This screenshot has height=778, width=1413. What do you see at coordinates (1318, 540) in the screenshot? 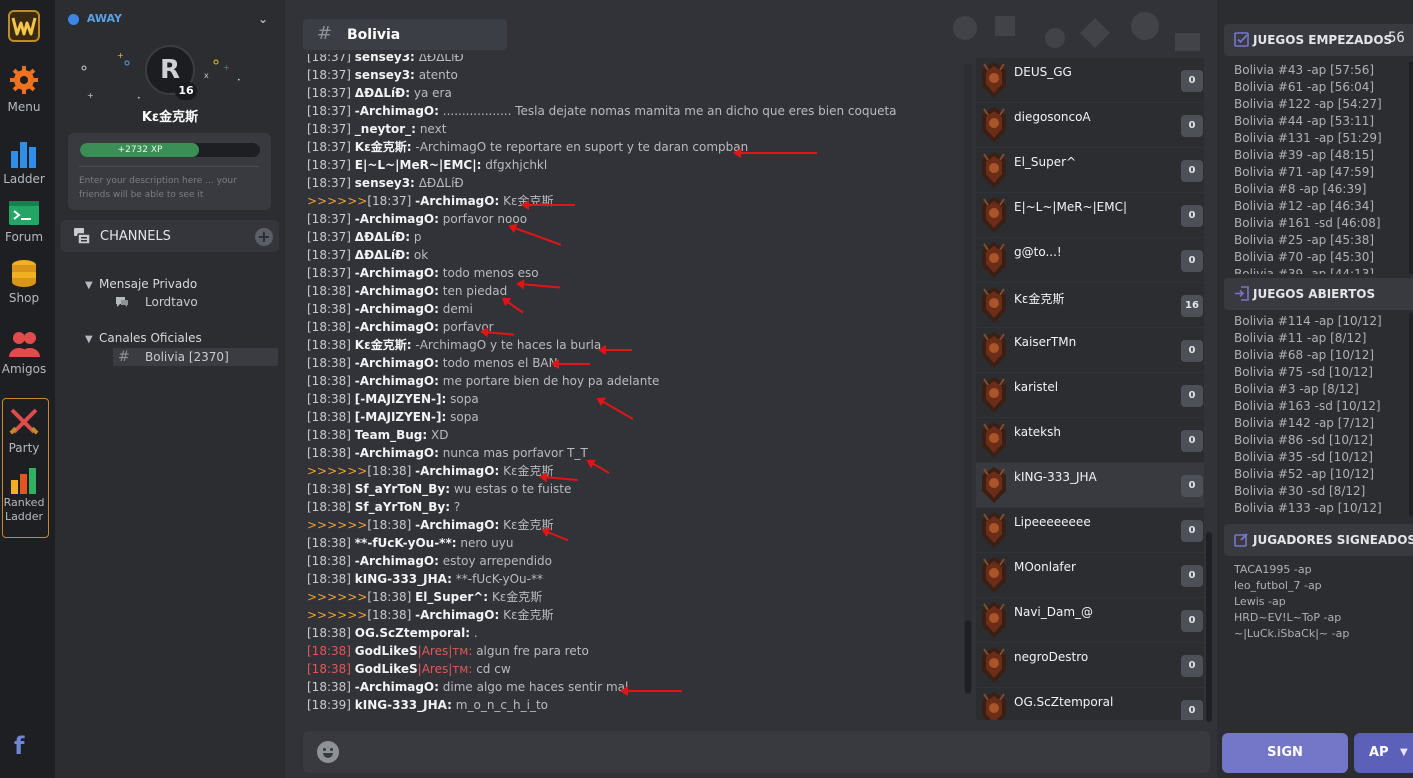
I see `signed-players-header: JUGADORES SIGNEADOS [5/` at bounding box center [1318, 540].